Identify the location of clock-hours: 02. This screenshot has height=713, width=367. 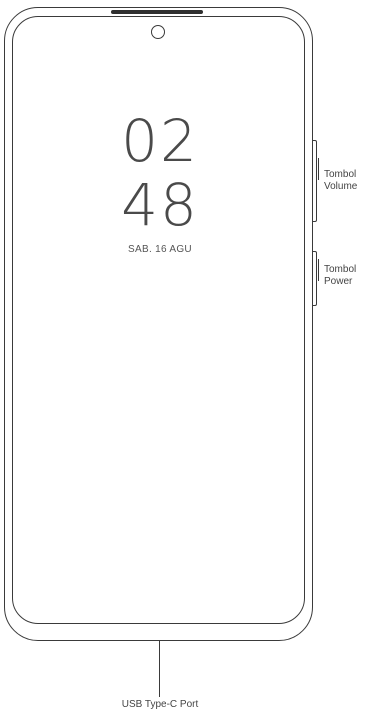
(160, 141).